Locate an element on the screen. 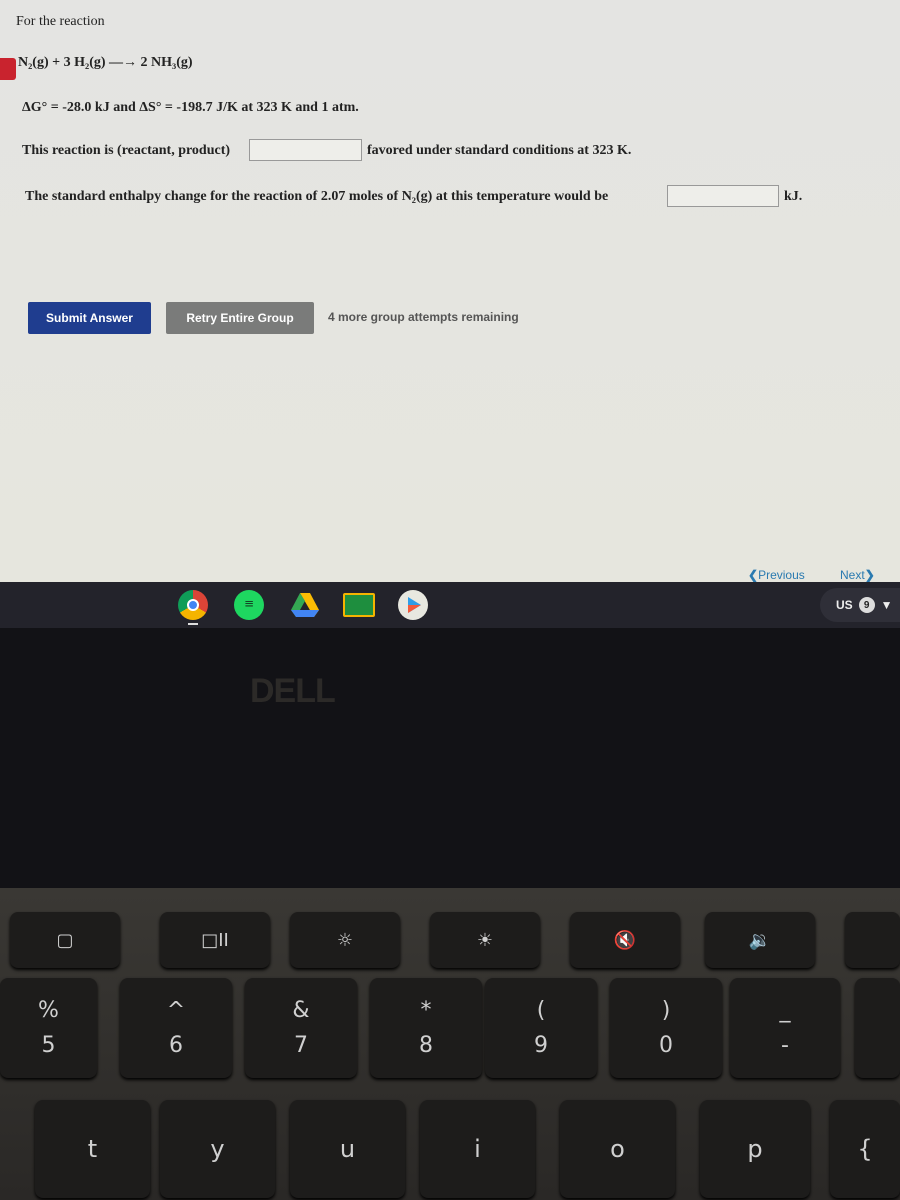 This screenshot has width=900, height=1200. os-shelf is located at coordinates (450, 605).